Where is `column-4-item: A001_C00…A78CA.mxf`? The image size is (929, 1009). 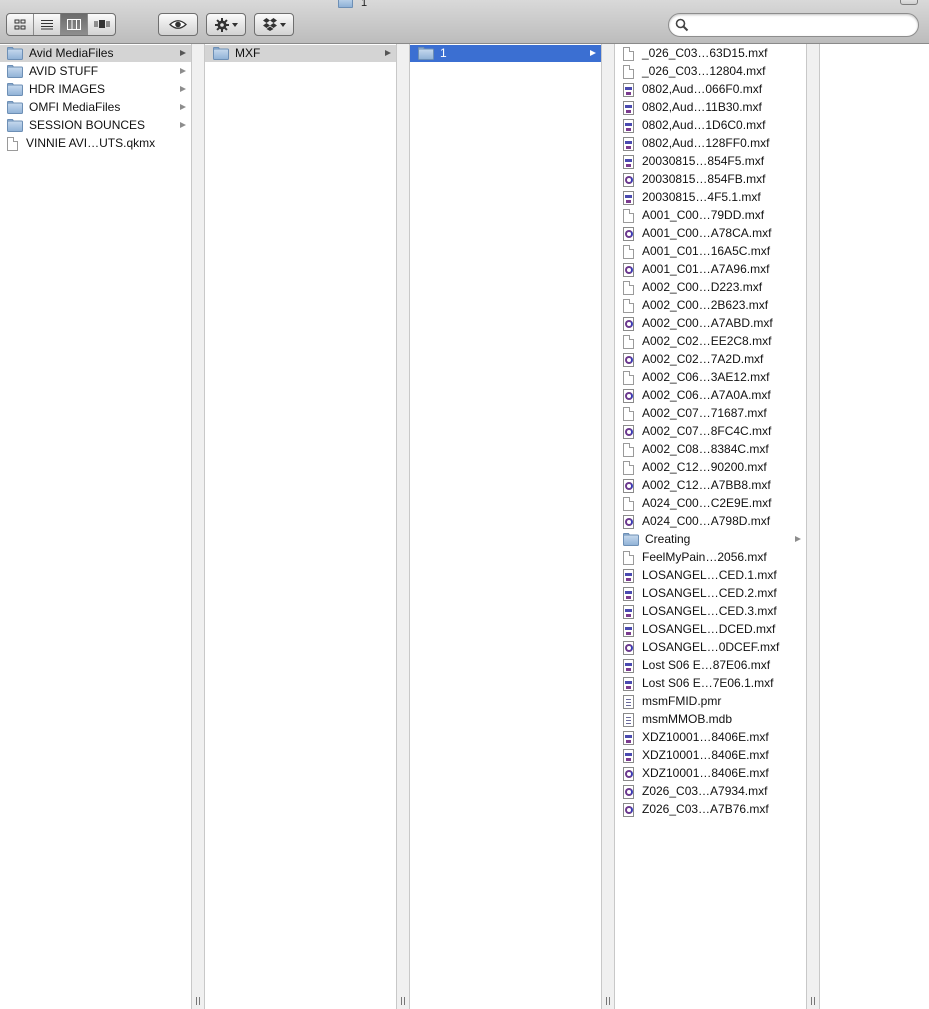 column-4-item: A001_C00…A78CA.mxf is located at coordinates (710, 233).